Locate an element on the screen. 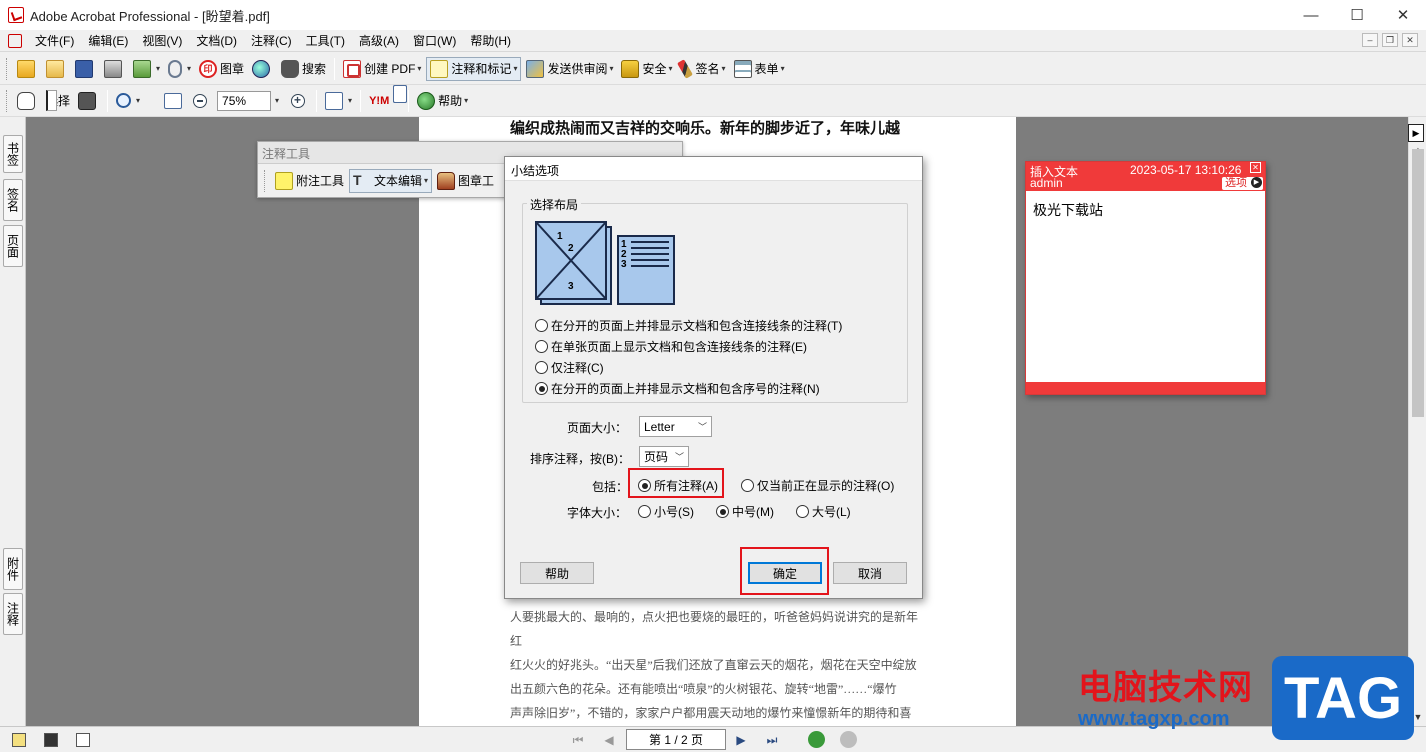  dialog-title: 小结选项 is located at coordinates (713, 169).